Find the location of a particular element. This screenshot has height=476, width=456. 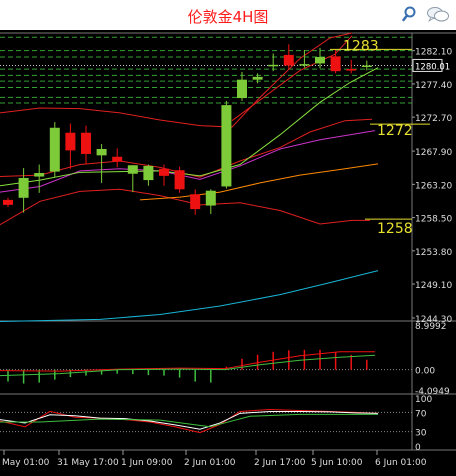

annotation-label: 1272 is located at coordinates (395, 131).